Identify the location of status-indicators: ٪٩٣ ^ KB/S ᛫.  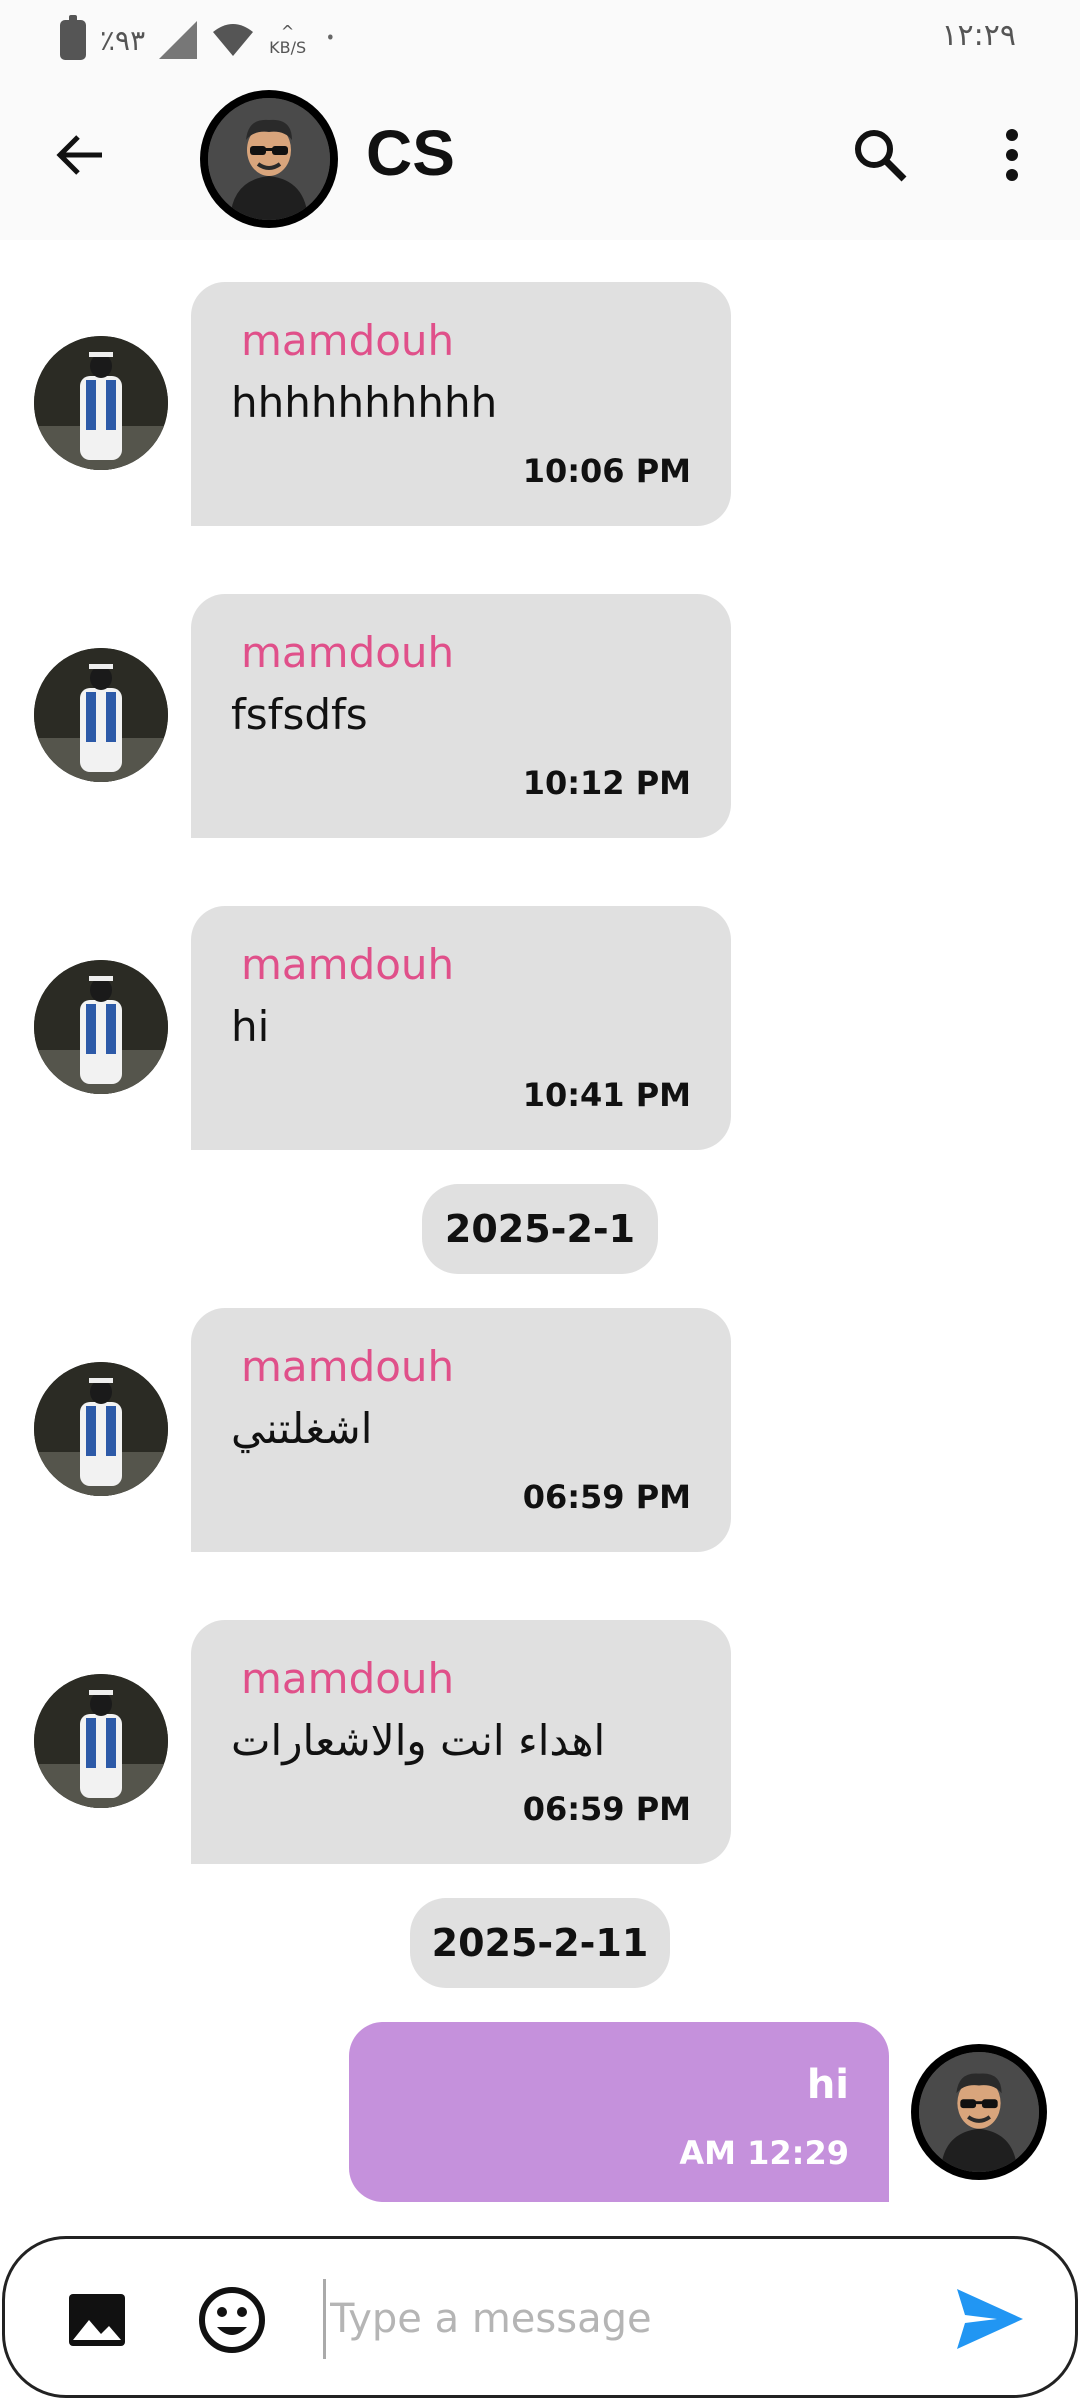
(200, 40).